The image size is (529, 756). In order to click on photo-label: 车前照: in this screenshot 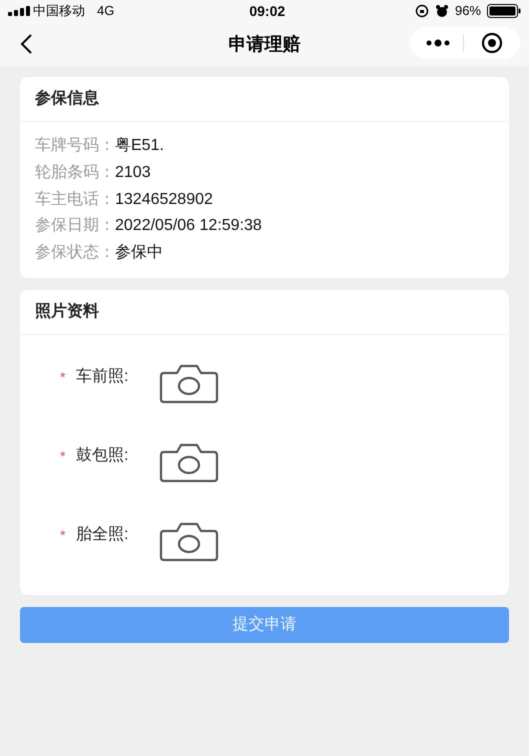, I will do `click(103, 376)`.